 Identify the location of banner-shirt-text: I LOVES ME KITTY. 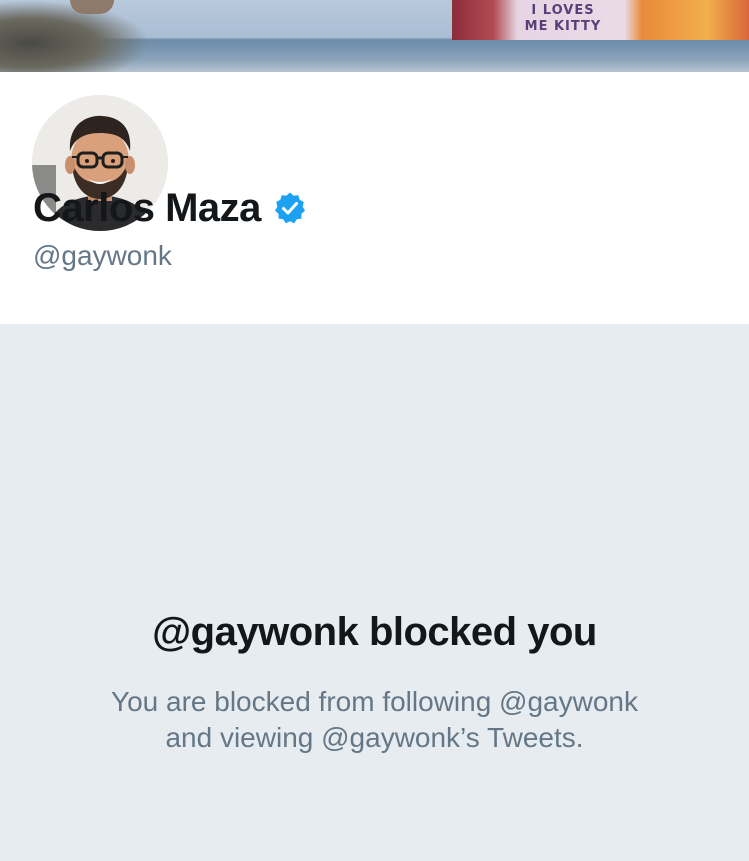
(563, 19).